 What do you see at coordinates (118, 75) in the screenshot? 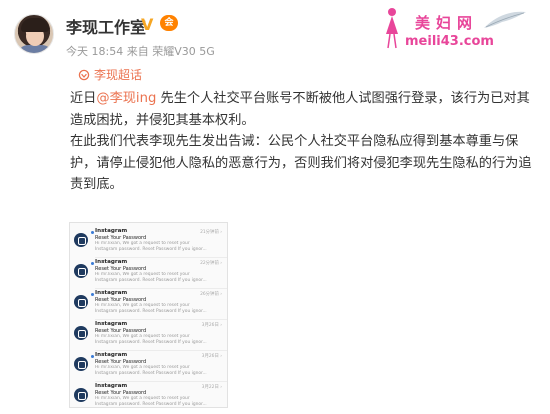
I see `super-topic-label: 李现超话` at bounding box center [118, 75].